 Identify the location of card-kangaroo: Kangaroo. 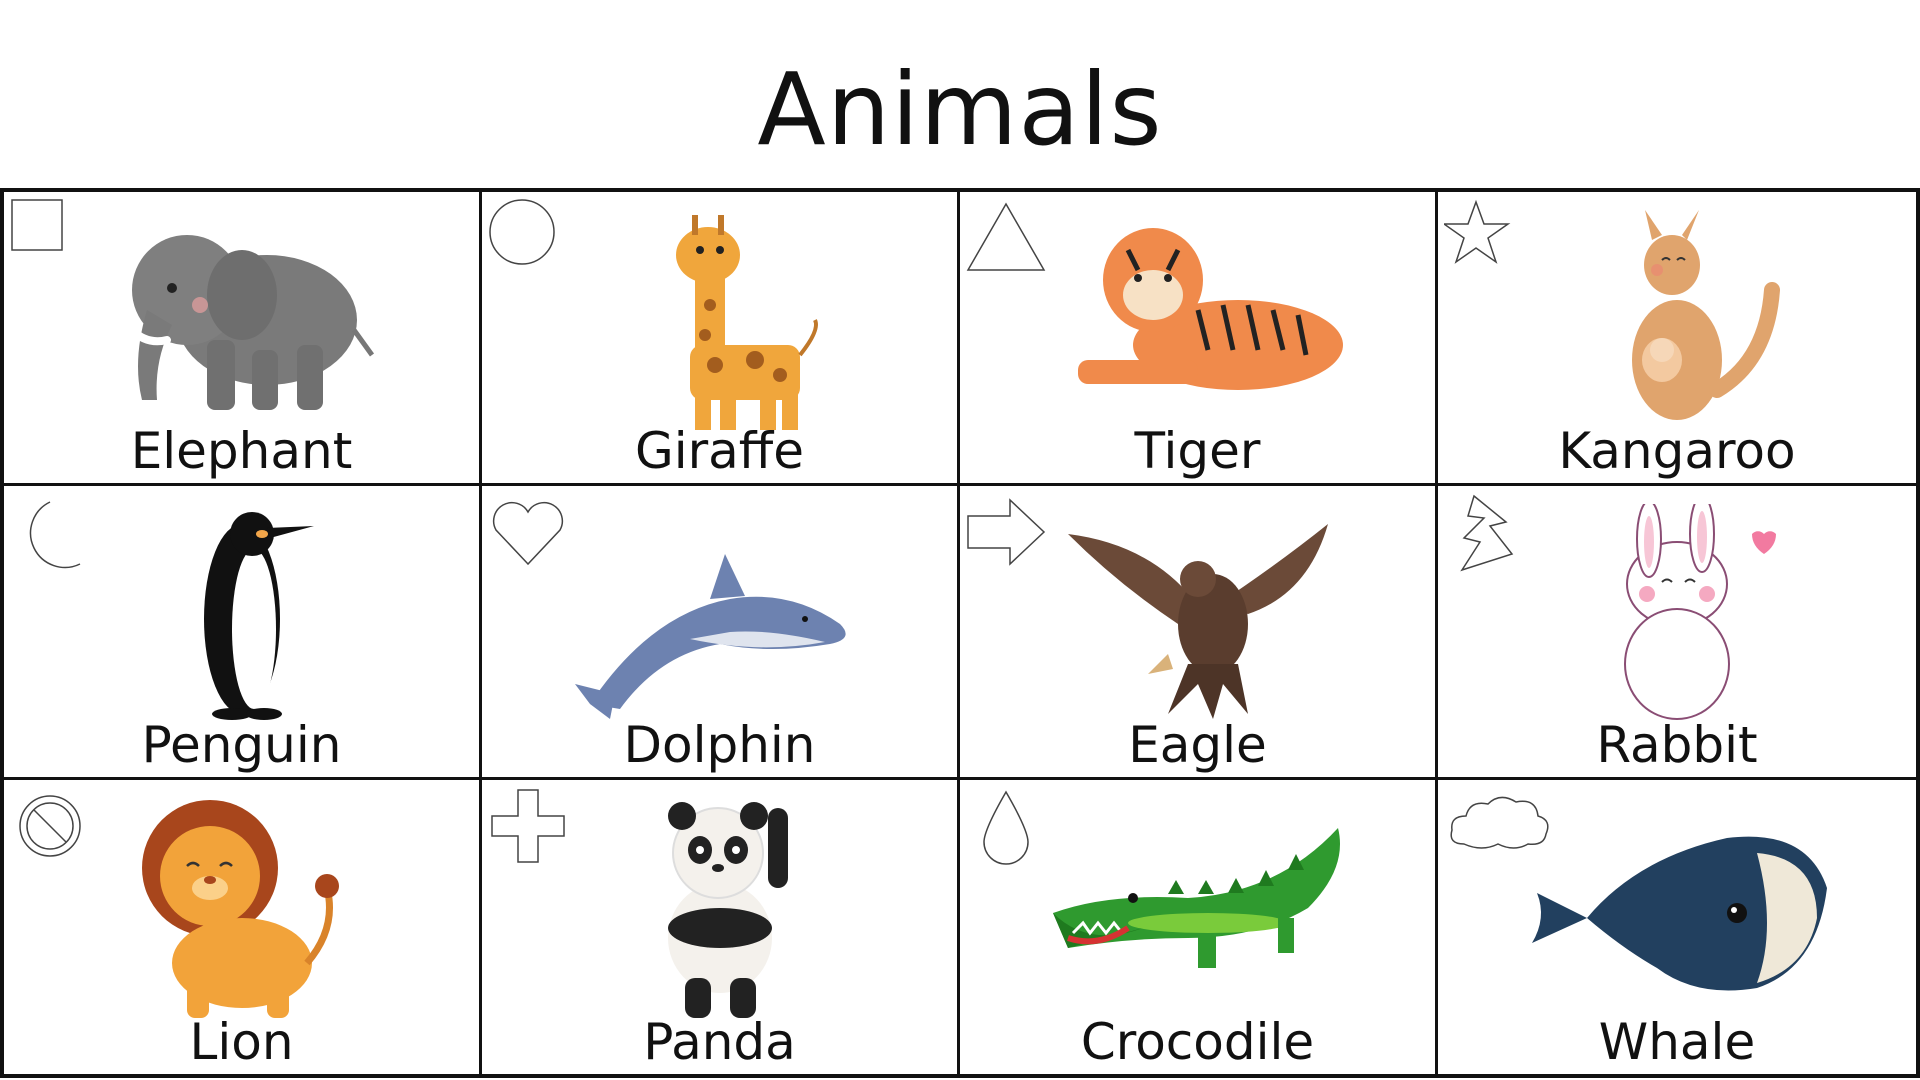
(1677, 339).